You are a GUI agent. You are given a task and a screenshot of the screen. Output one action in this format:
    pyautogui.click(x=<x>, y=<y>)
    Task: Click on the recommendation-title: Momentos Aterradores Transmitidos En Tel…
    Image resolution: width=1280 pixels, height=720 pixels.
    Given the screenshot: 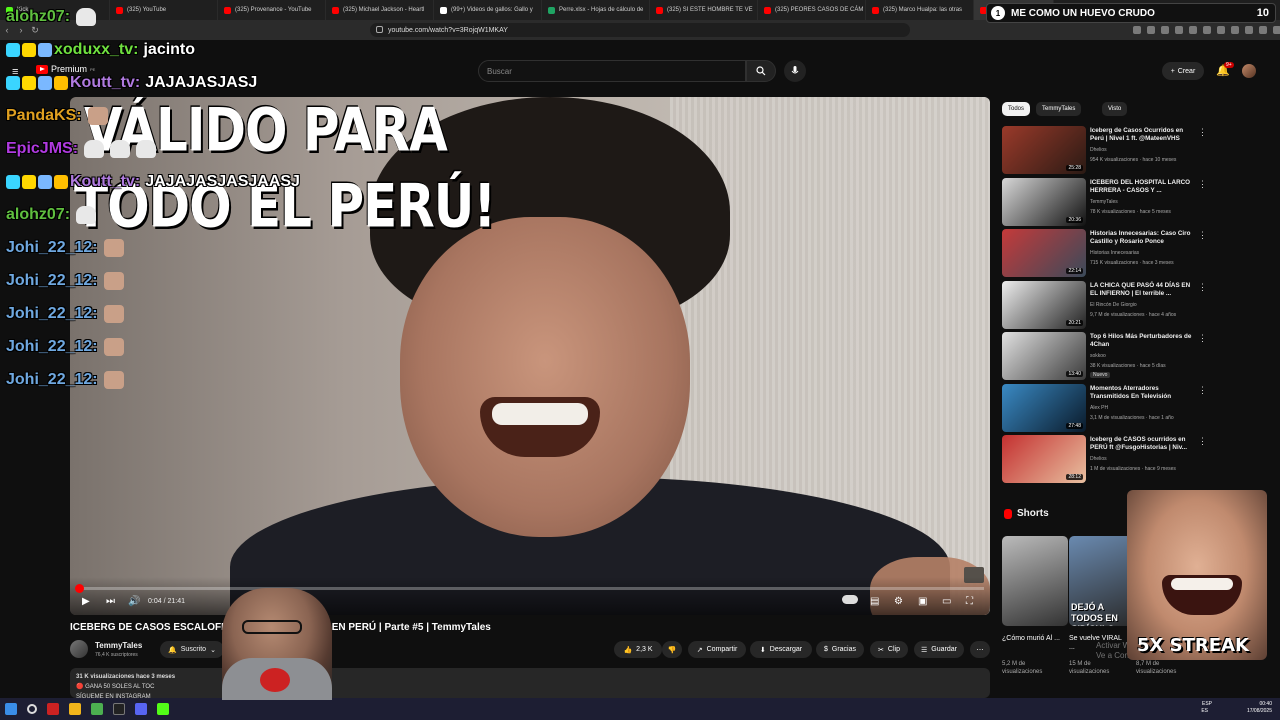 What is the action you would take?
    pyautogui.click(x=1144, y=393)
    